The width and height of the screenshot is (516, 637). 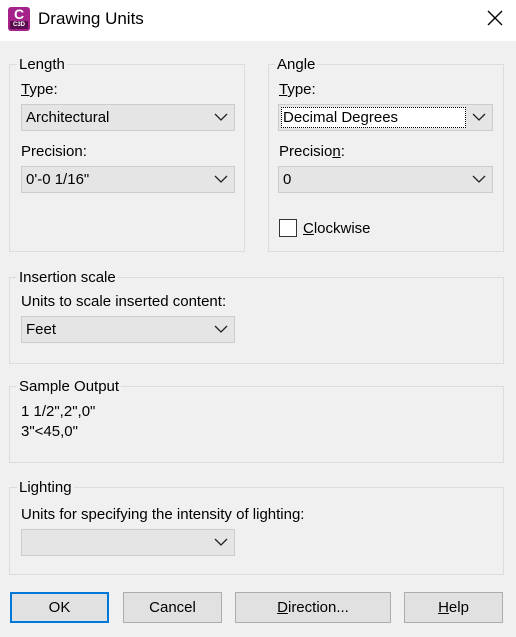 What do you see at coordinates (19, 18) in the screenshot?
I see `app-icon: C C3D` at bounding box center [19, 18].